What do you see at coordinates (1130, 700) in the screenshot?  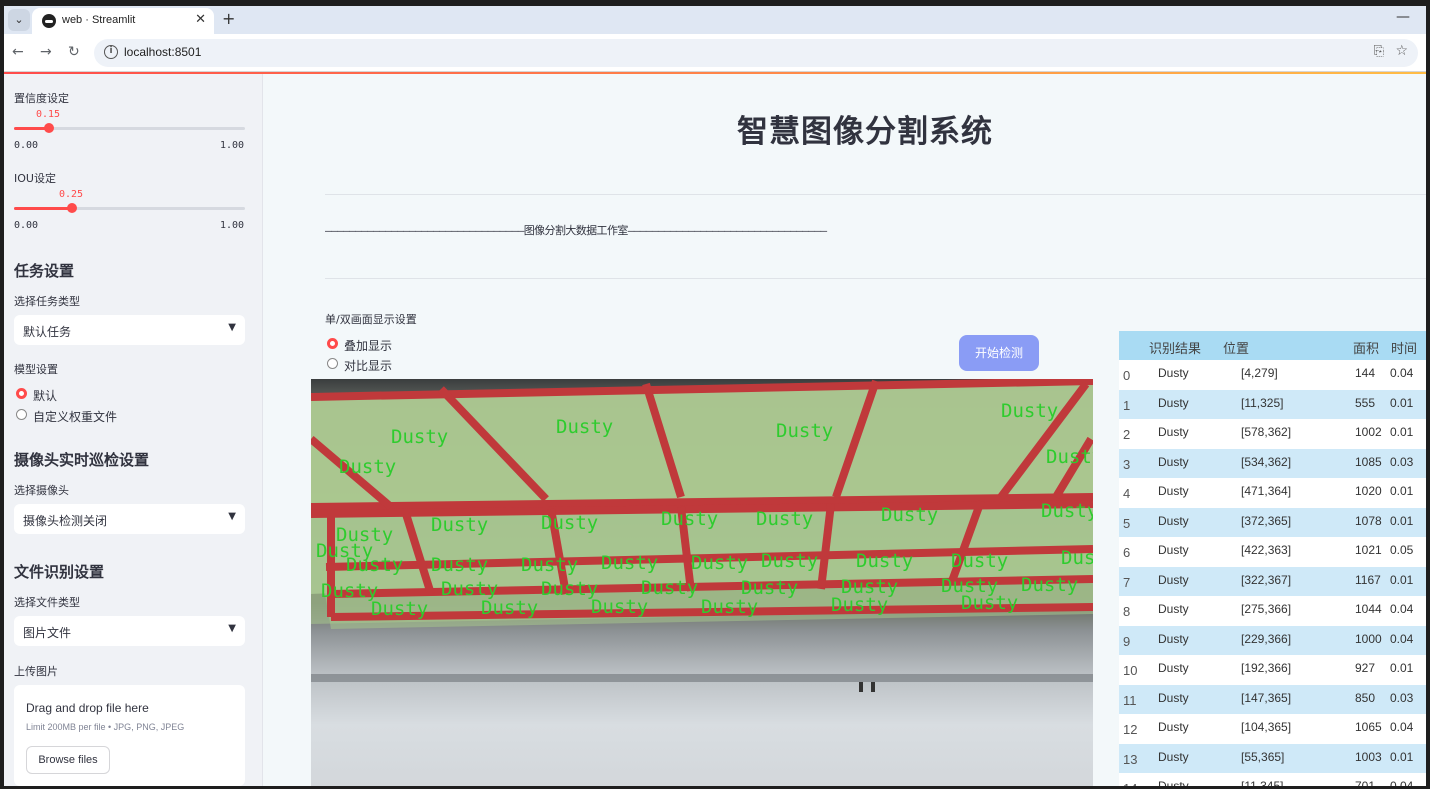 I see `row-index: 11` at bounding box center [1130, 700].